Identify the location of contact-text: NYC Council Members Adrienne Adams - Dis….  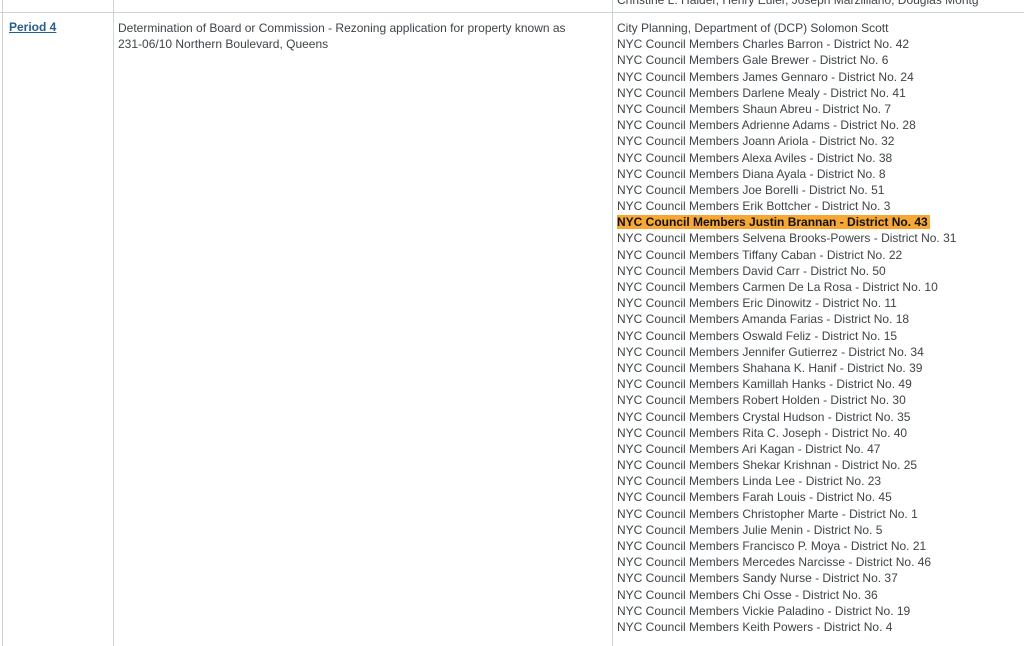
(766, 125).